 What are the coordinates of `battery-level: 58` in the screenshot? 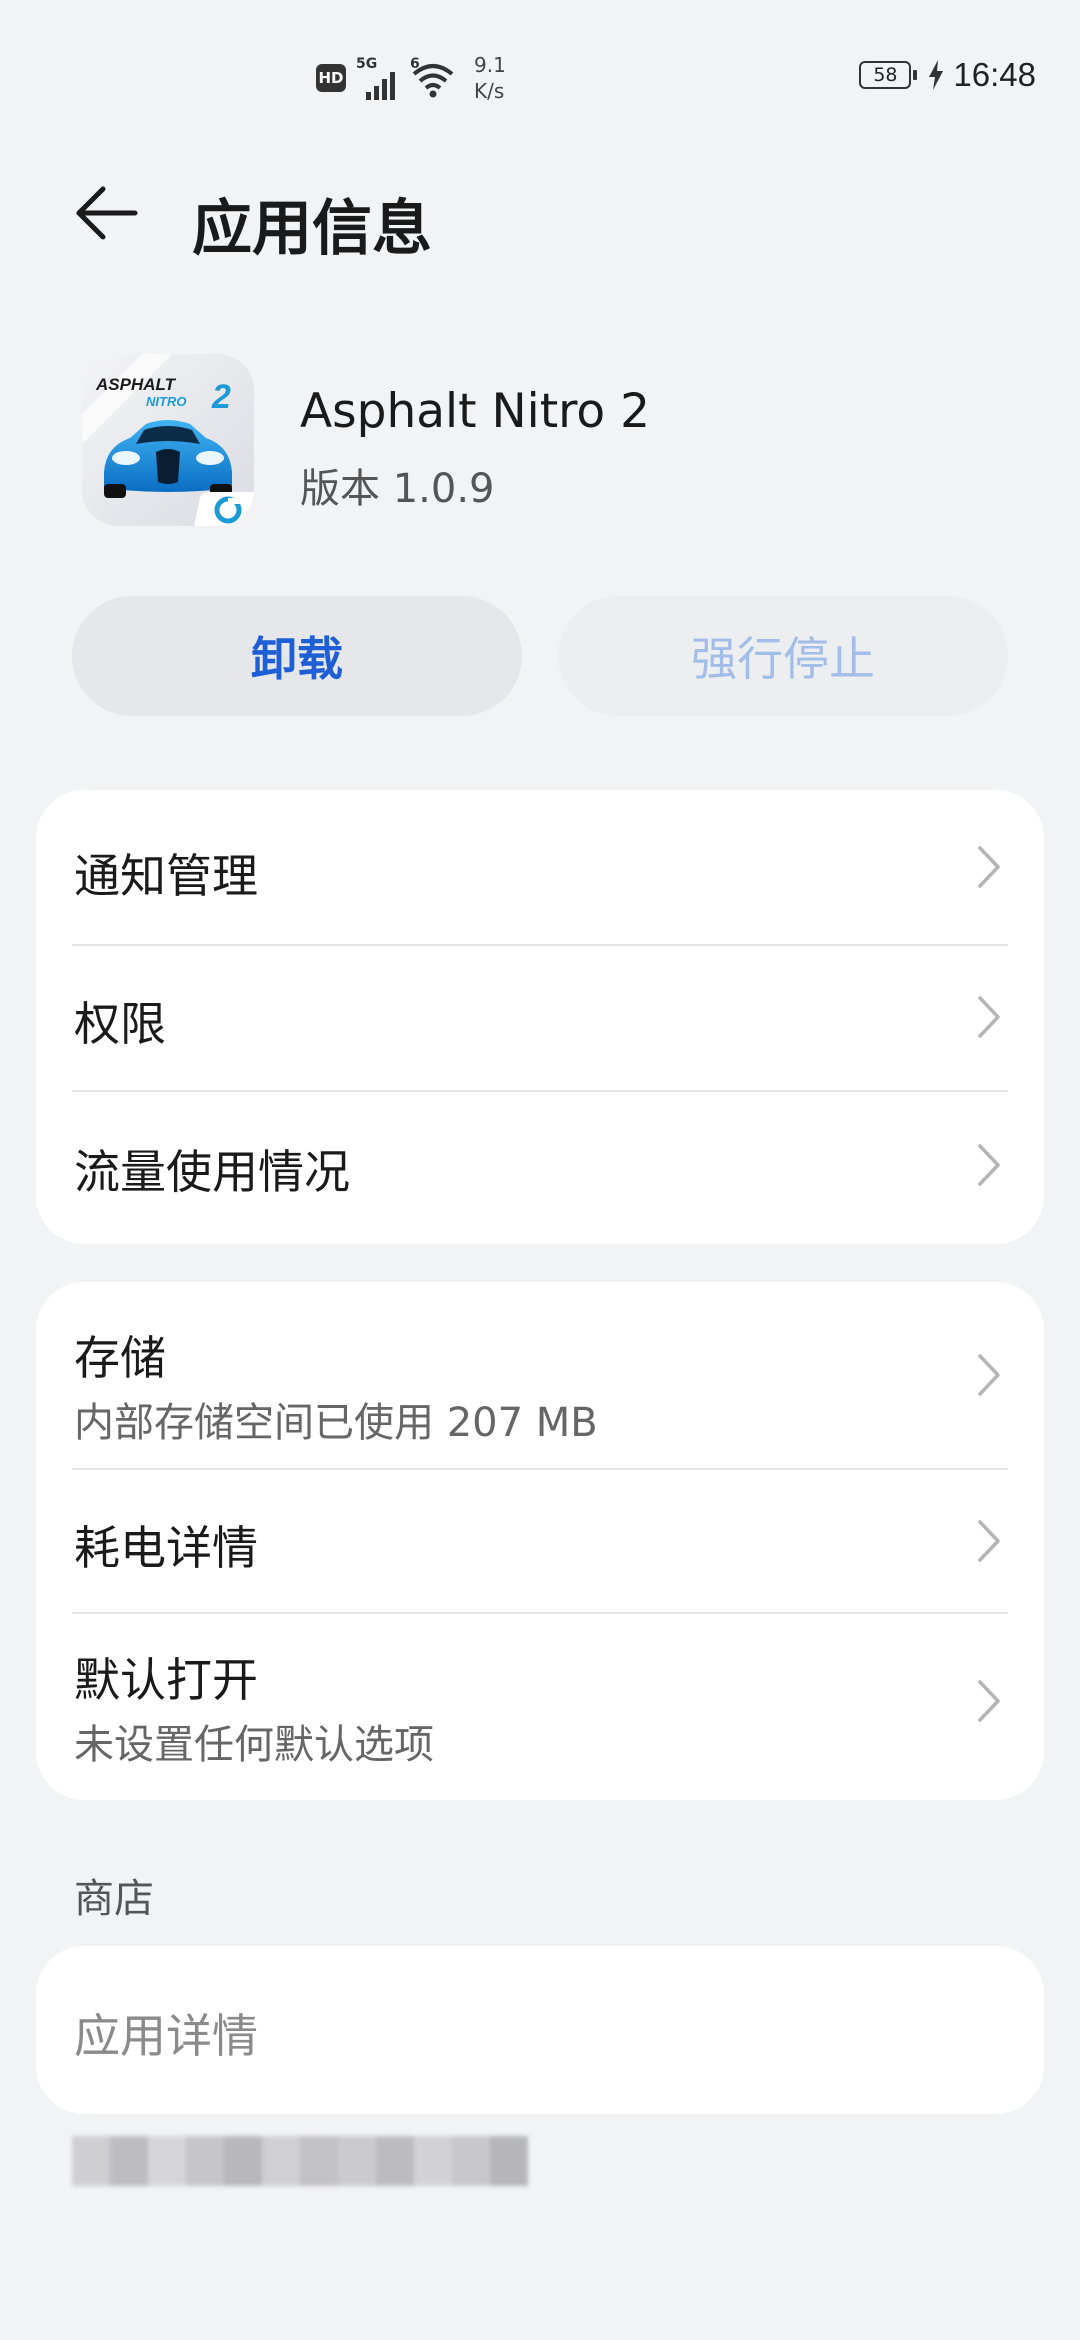 It's located at (885, 75).